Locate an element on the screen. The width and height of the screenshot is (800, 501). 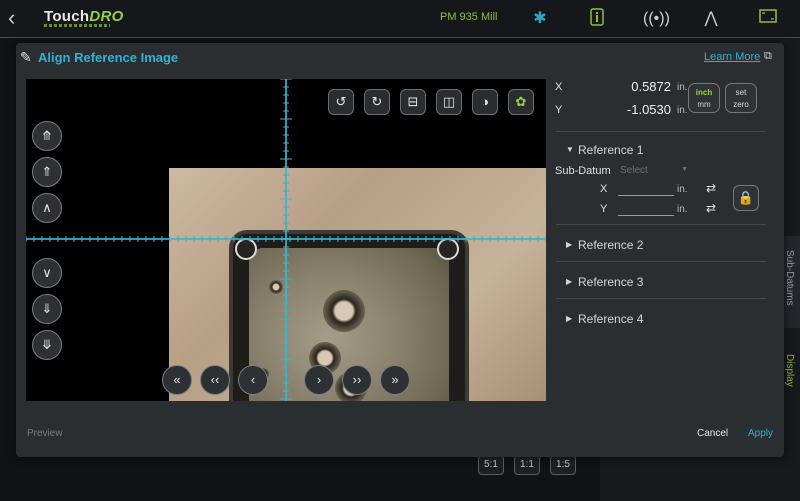
y-value: -1.0530 is located at coordinates (648, 109).